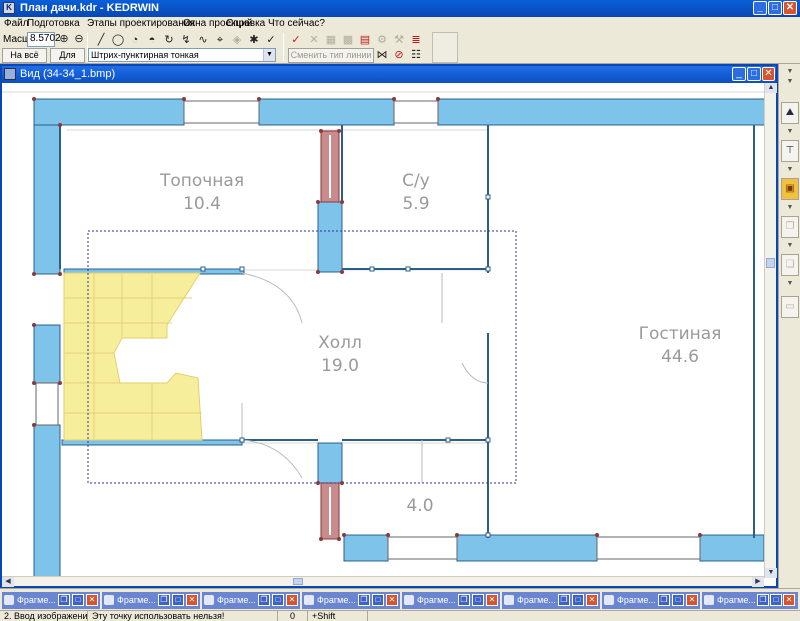  I want to click on fit-all-button: На всё окно, so click(24, 60).